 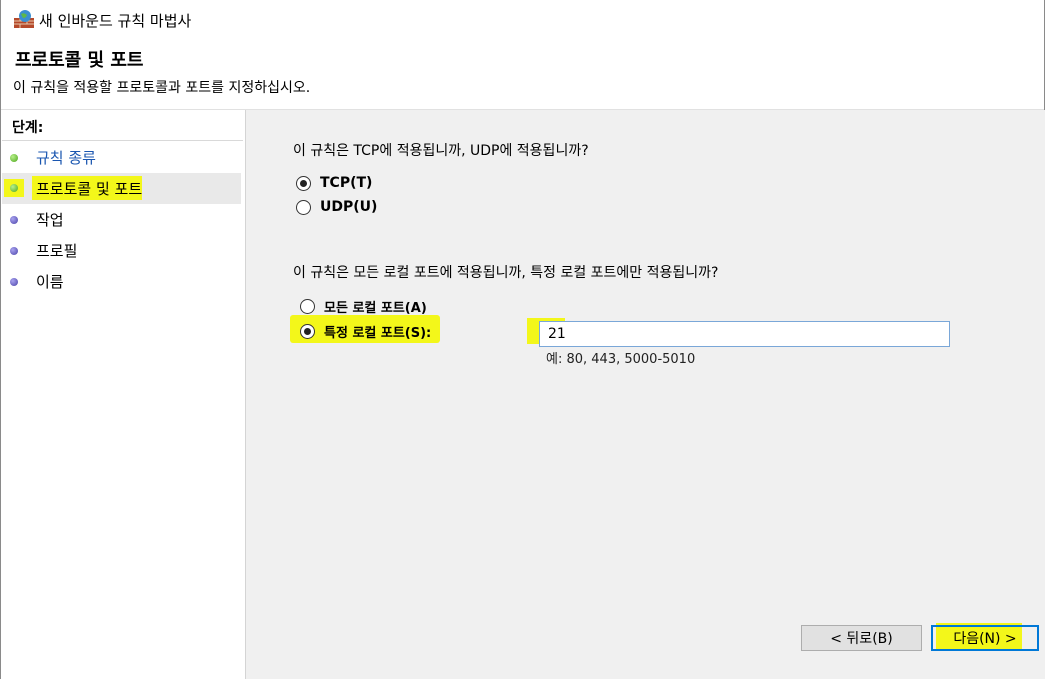 What do you see at coordinates (28, 128) in the screenshot?
I see `steps-heading: 단계:` at bounding box center [28, 128].